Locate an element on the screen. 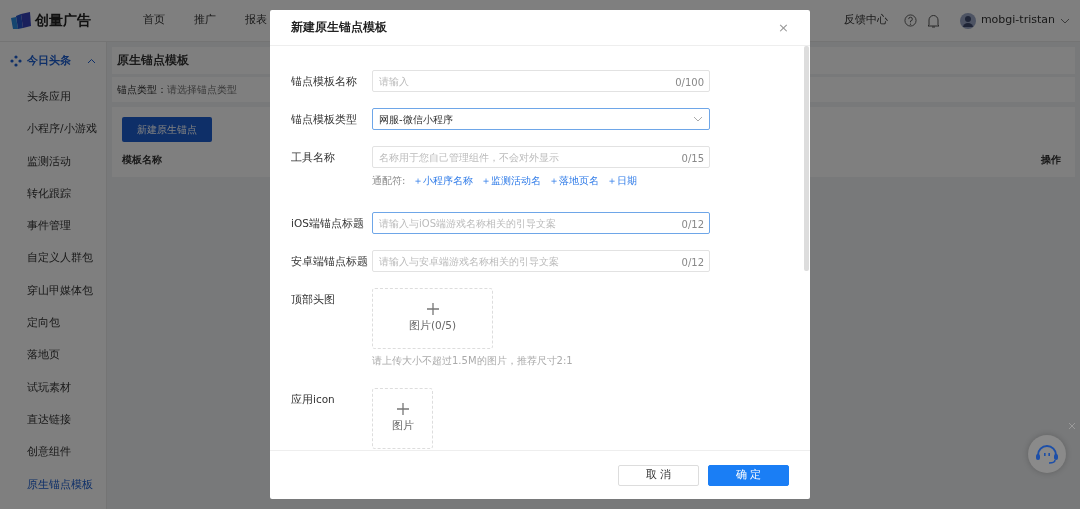 Image resolution: width=1080 pixels, height=509 pixels. wildcard-link: ＋日期 is located at coordinates (622, 180).